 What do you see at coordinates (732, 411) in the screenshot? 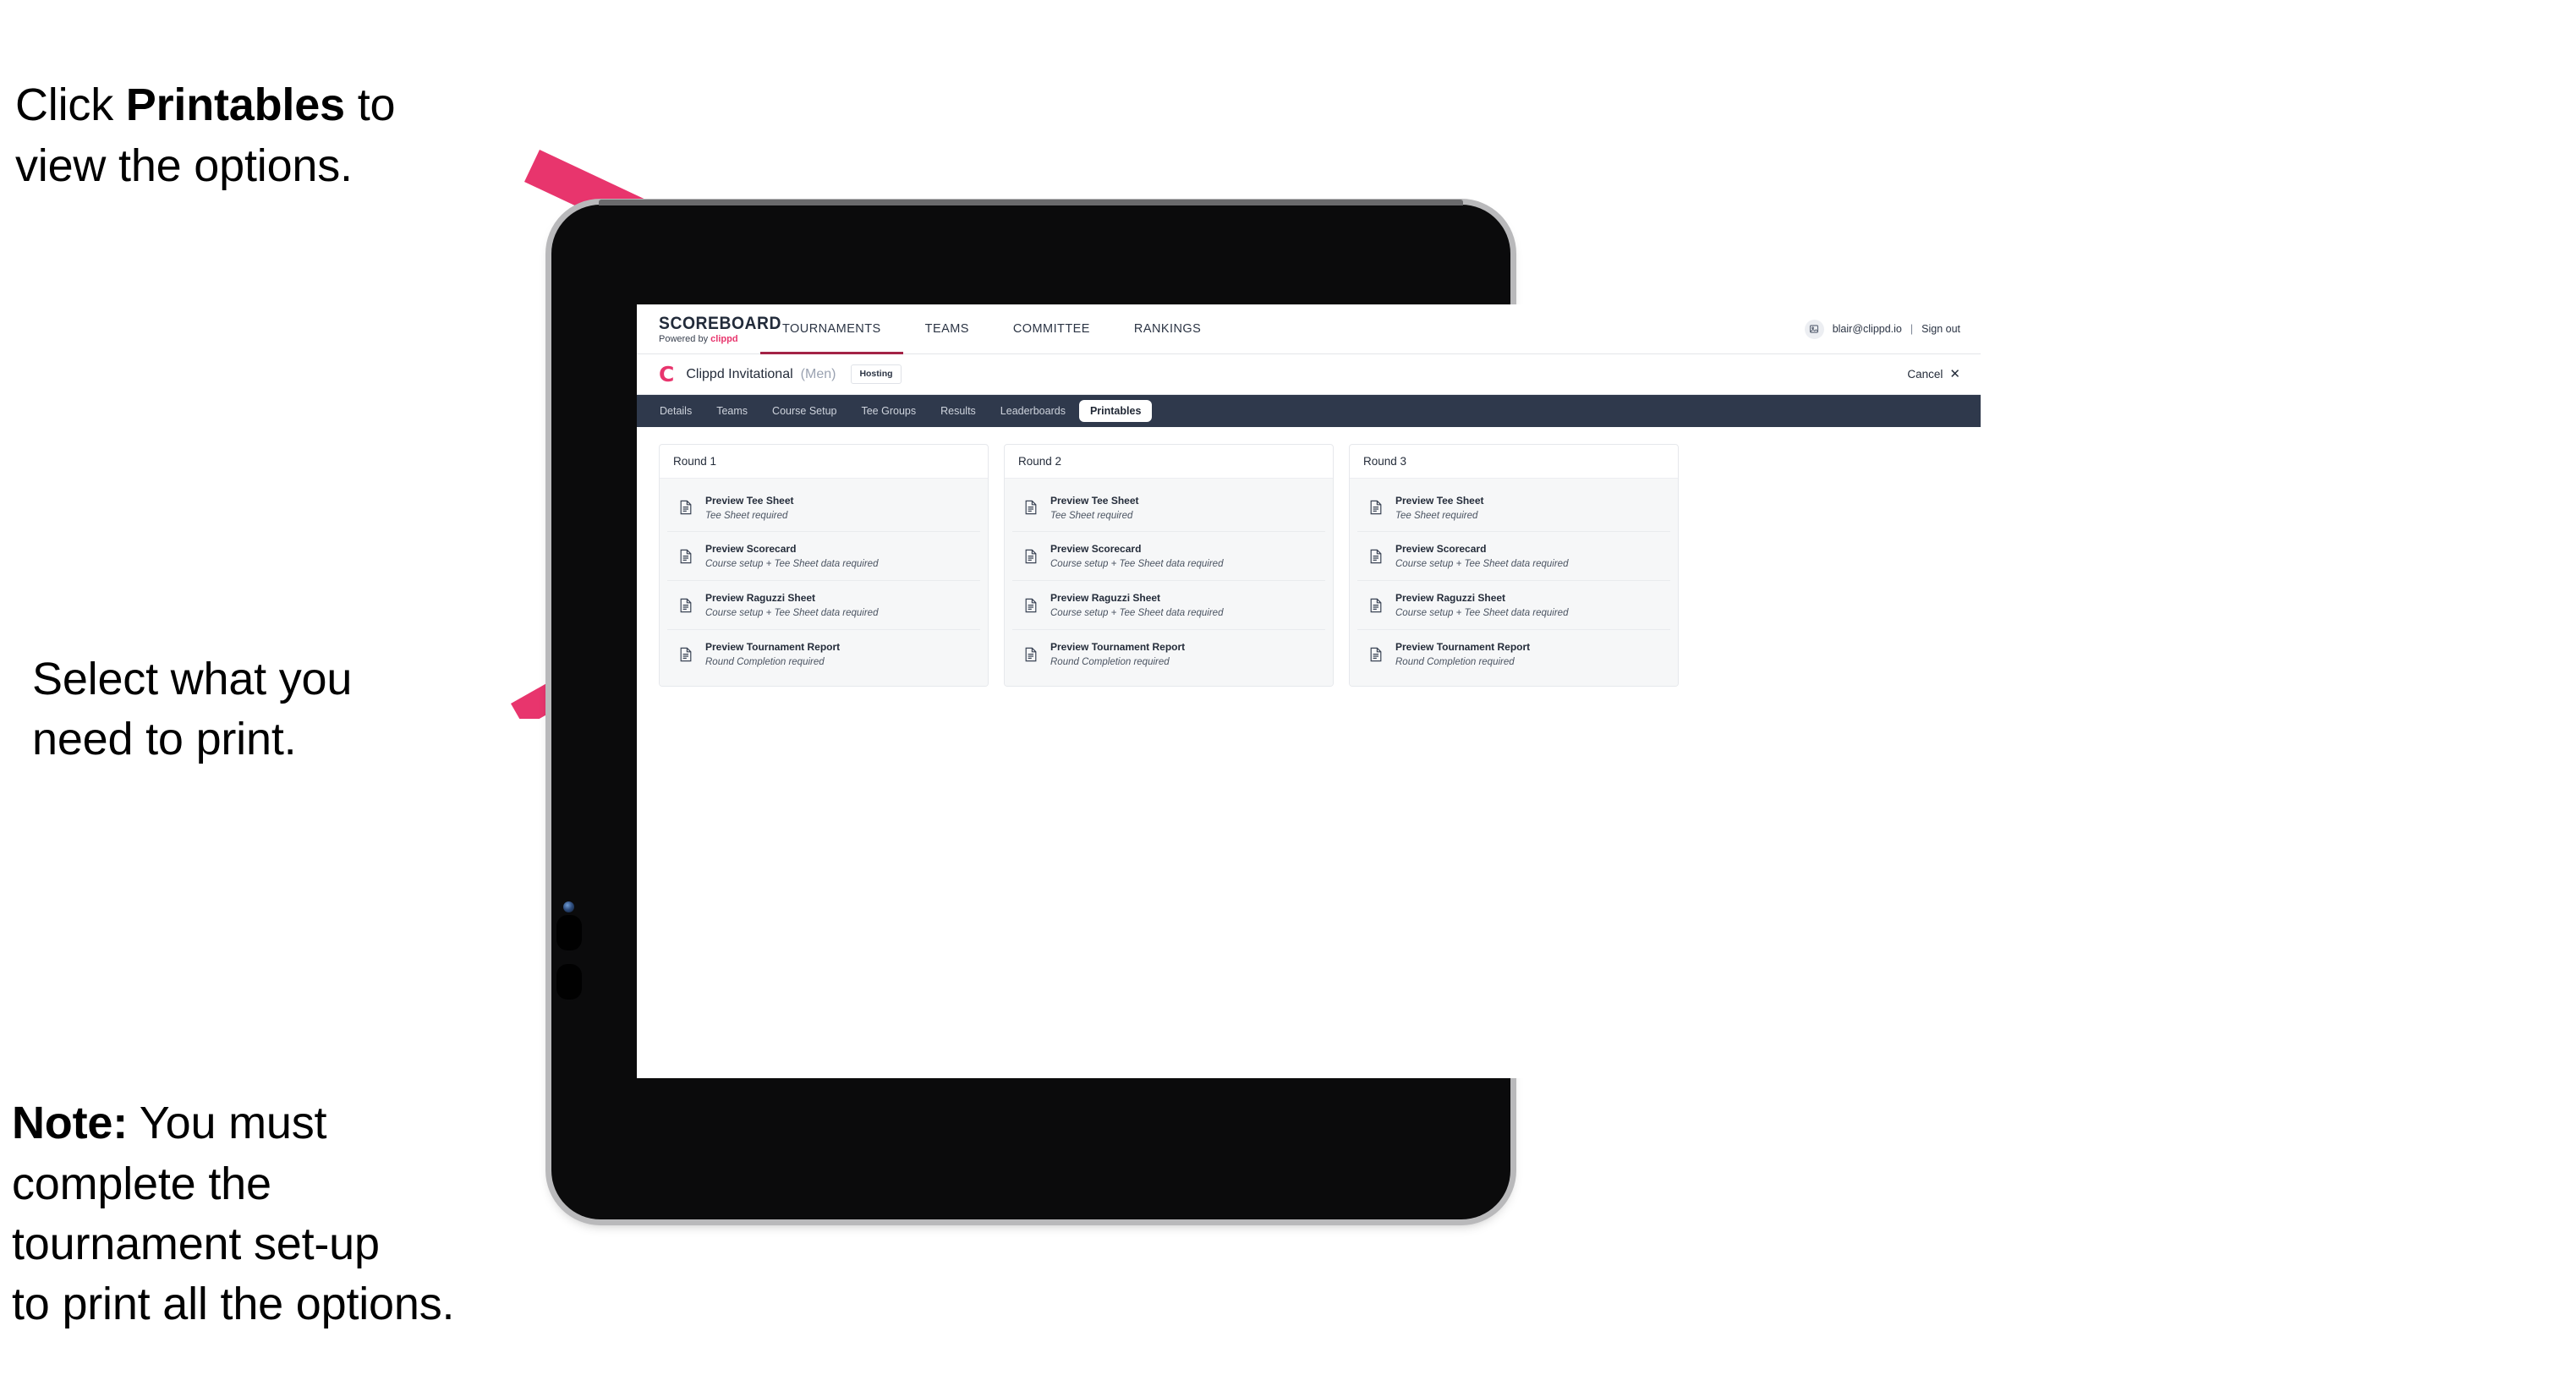
I see `tab-teams: Teams` at bounding box center [732, 411].